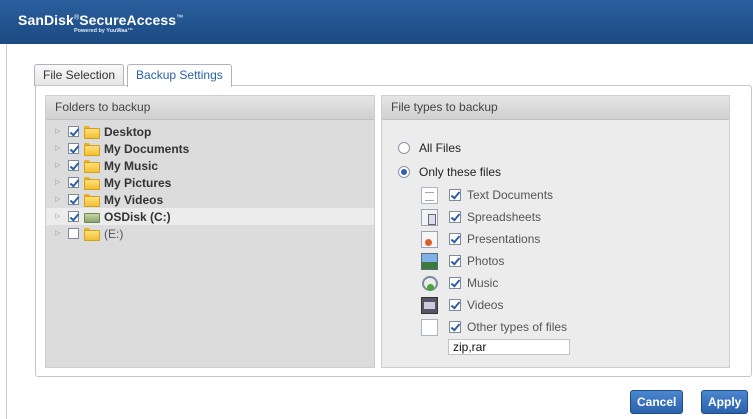  I want to click on other-extensions-input, so click(509, 347).